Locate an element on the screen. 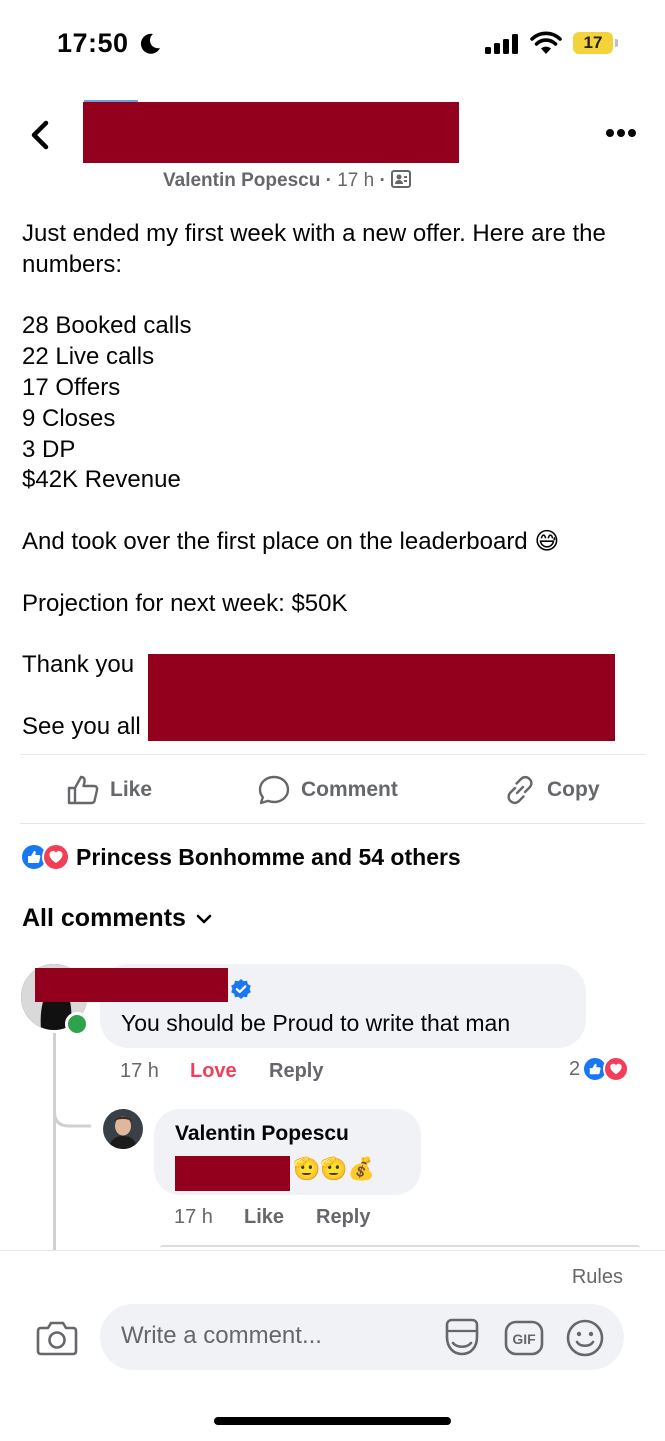 This screenshot has width=665, height=1441. copy-label: Copy is located at coordinates (573, 789).